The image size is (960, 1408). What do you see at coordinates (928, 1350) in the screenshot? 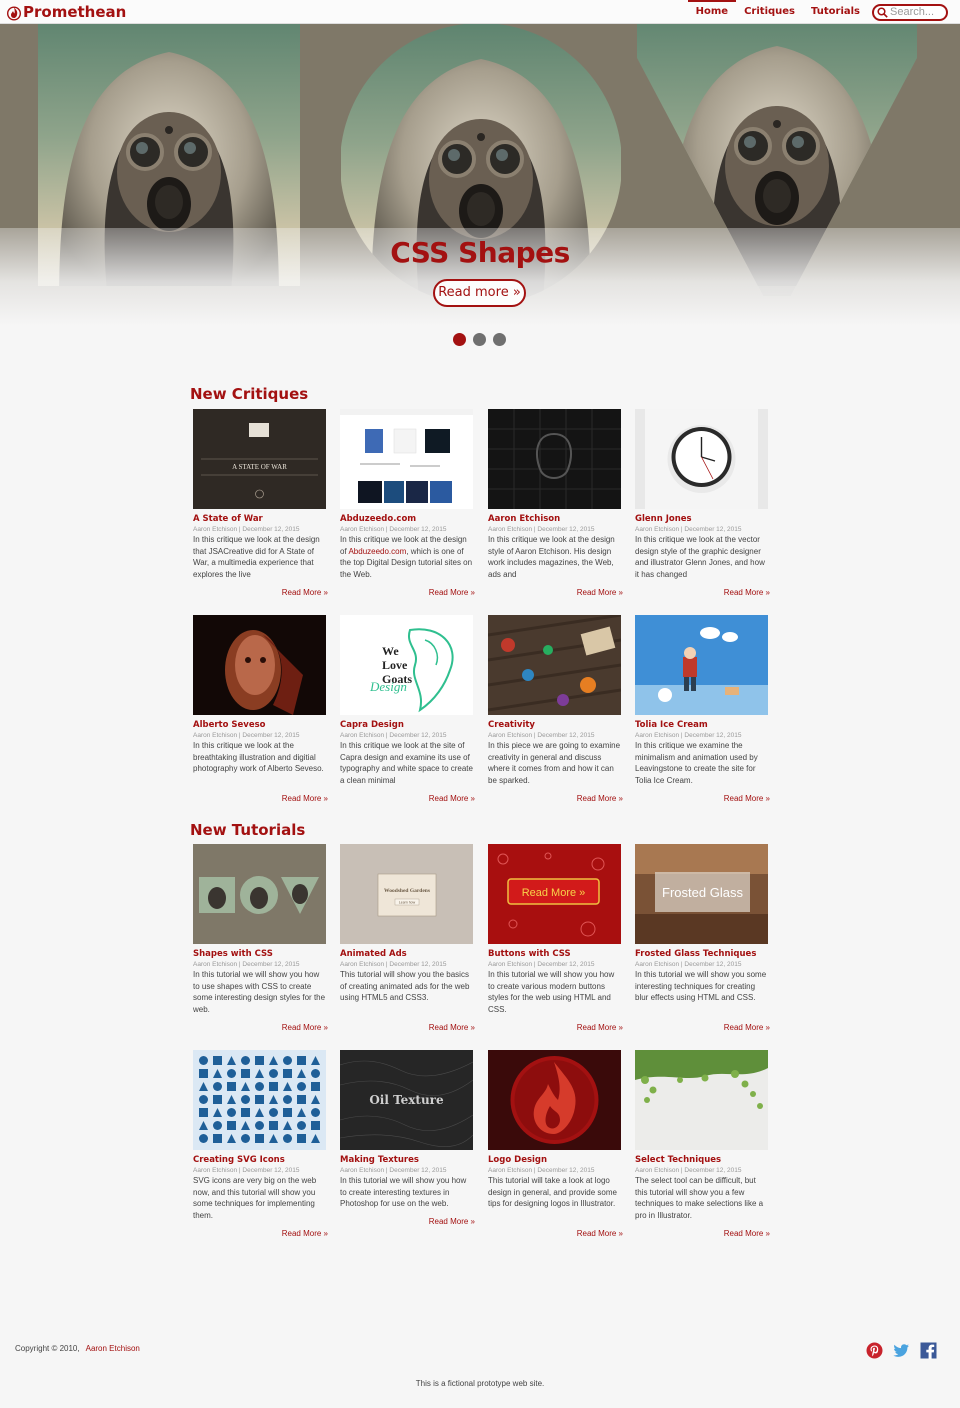
I see `facebook-icon` at bounding box center [928, 1350].